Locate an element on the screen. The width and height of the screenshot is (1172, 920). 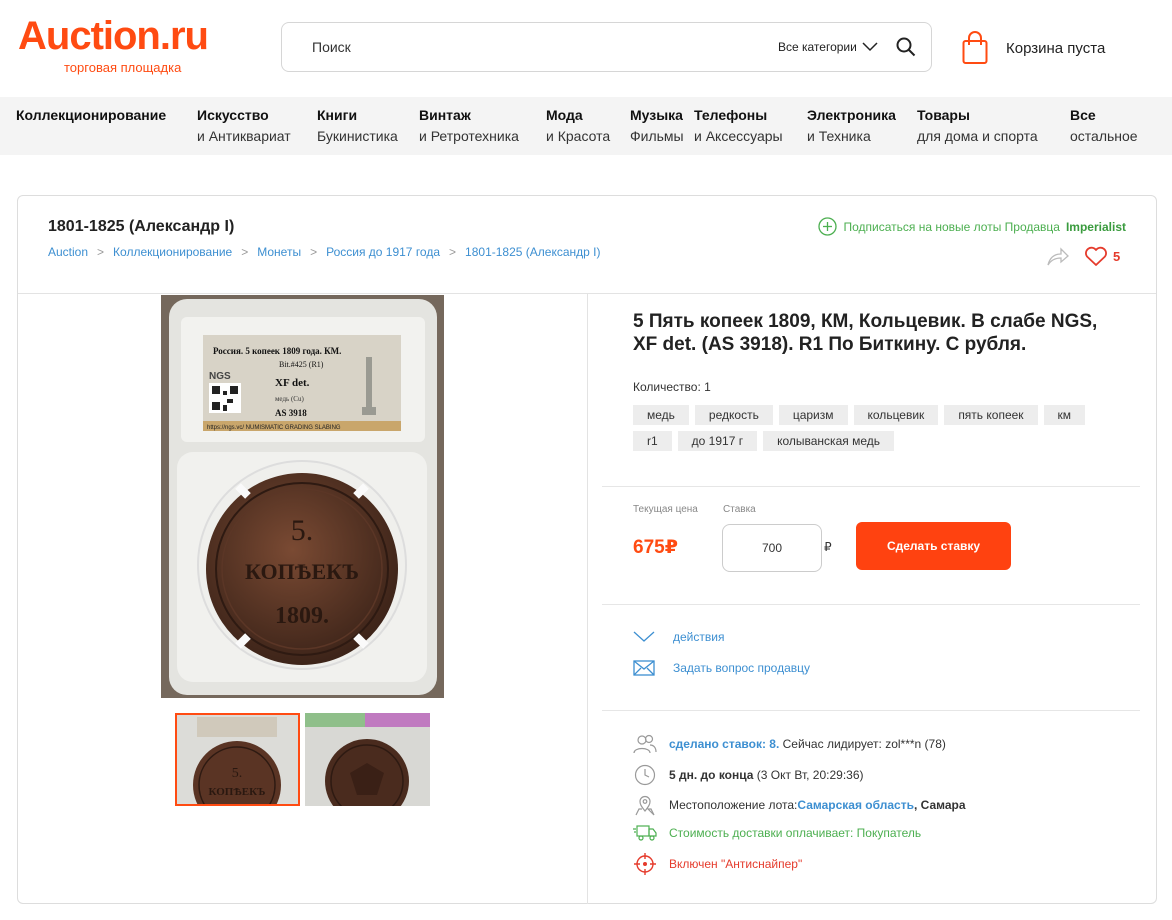
thumbnail-obverse-image: 5. КОПѢЕКЪ is located at coordinates (237, 759).